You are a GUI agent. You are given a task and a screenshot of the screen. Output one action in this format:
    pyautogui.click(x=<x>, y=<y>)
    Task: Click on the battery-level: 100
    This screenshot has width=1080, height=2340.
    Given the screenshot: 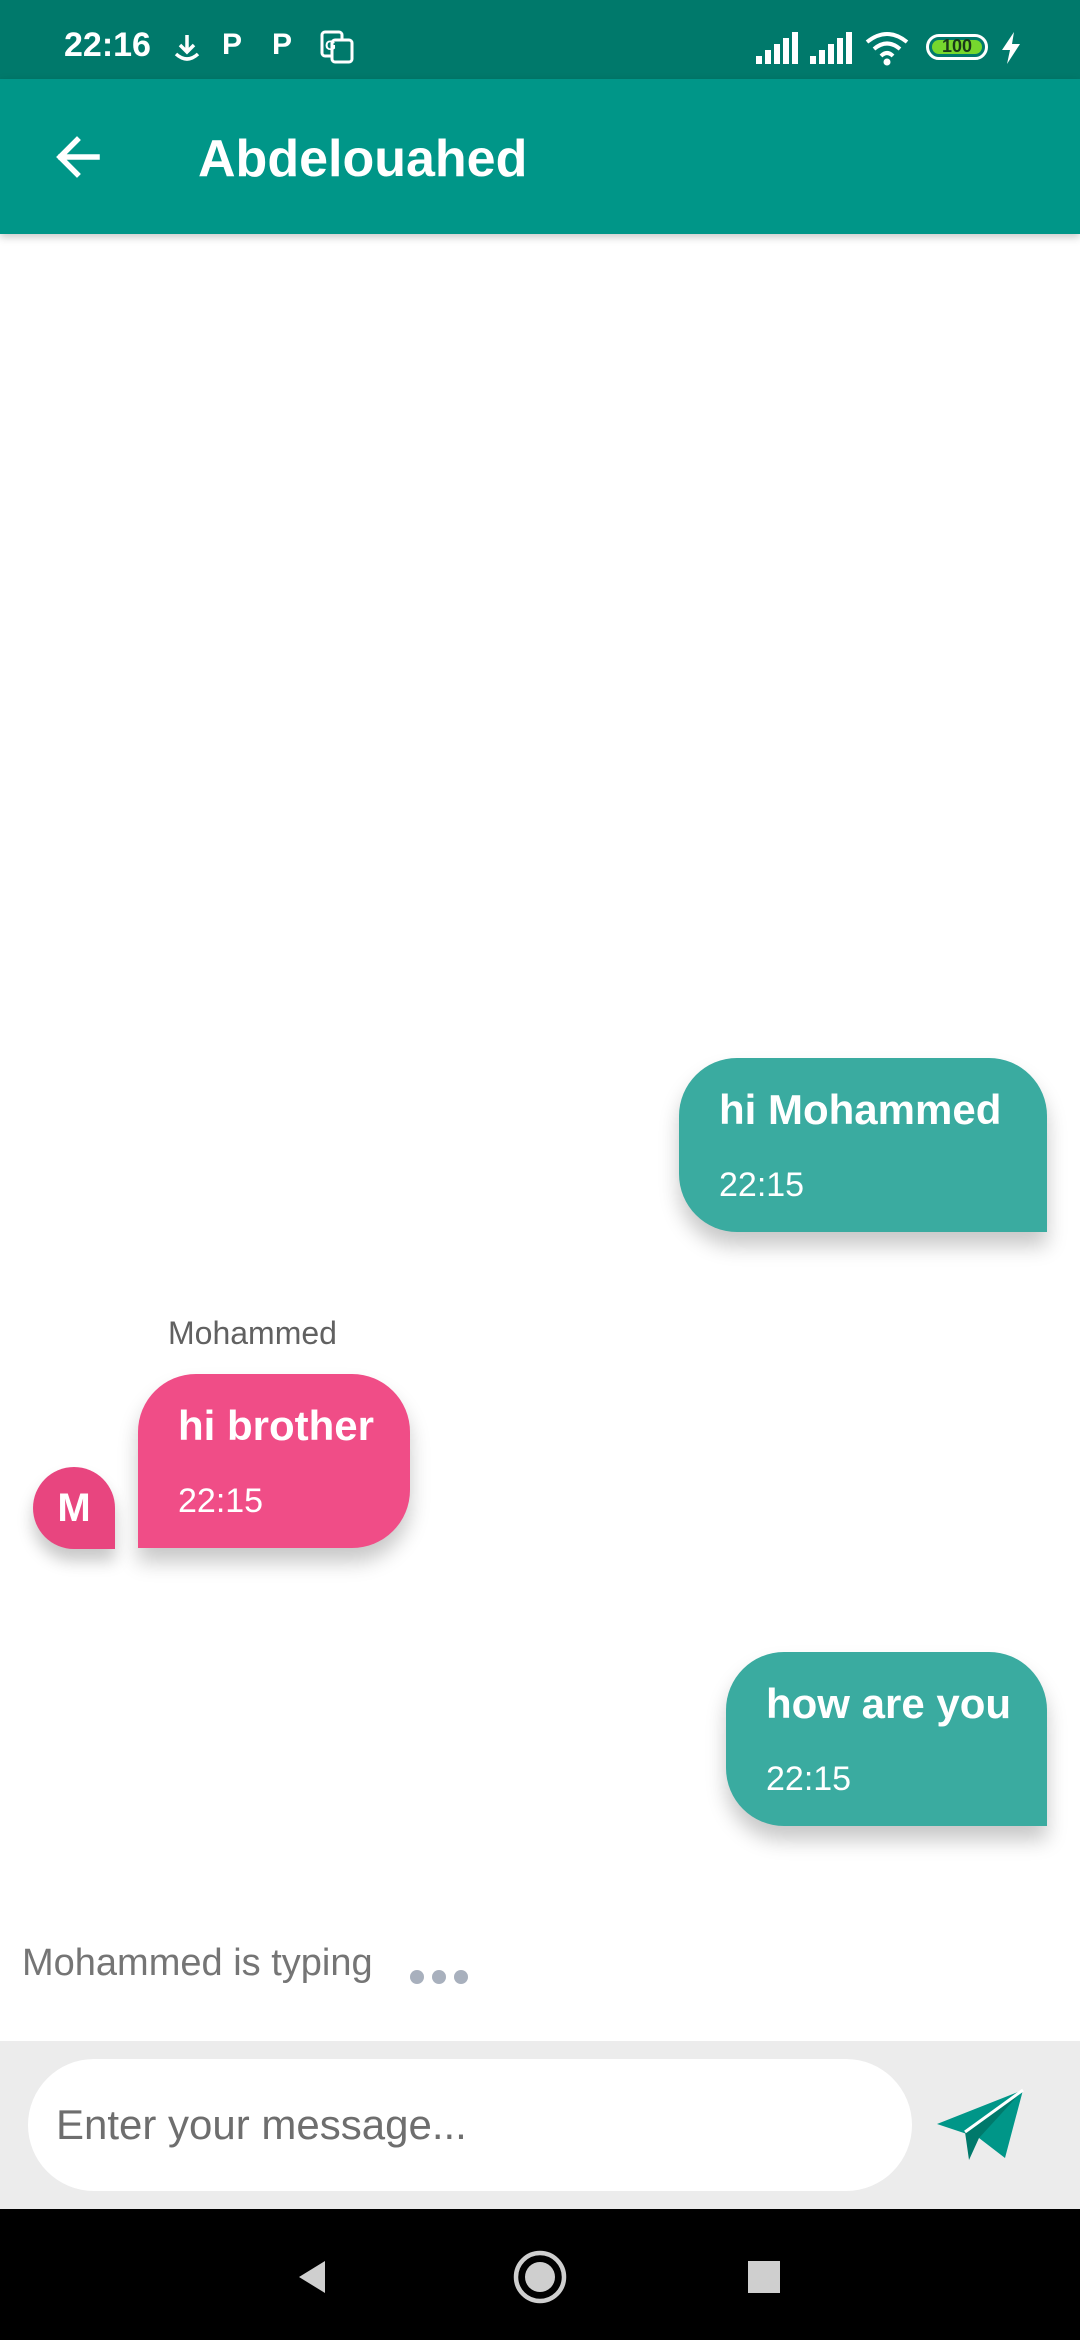 What is the action you would take?
    pyautogui.click(x=957, y=46)
    